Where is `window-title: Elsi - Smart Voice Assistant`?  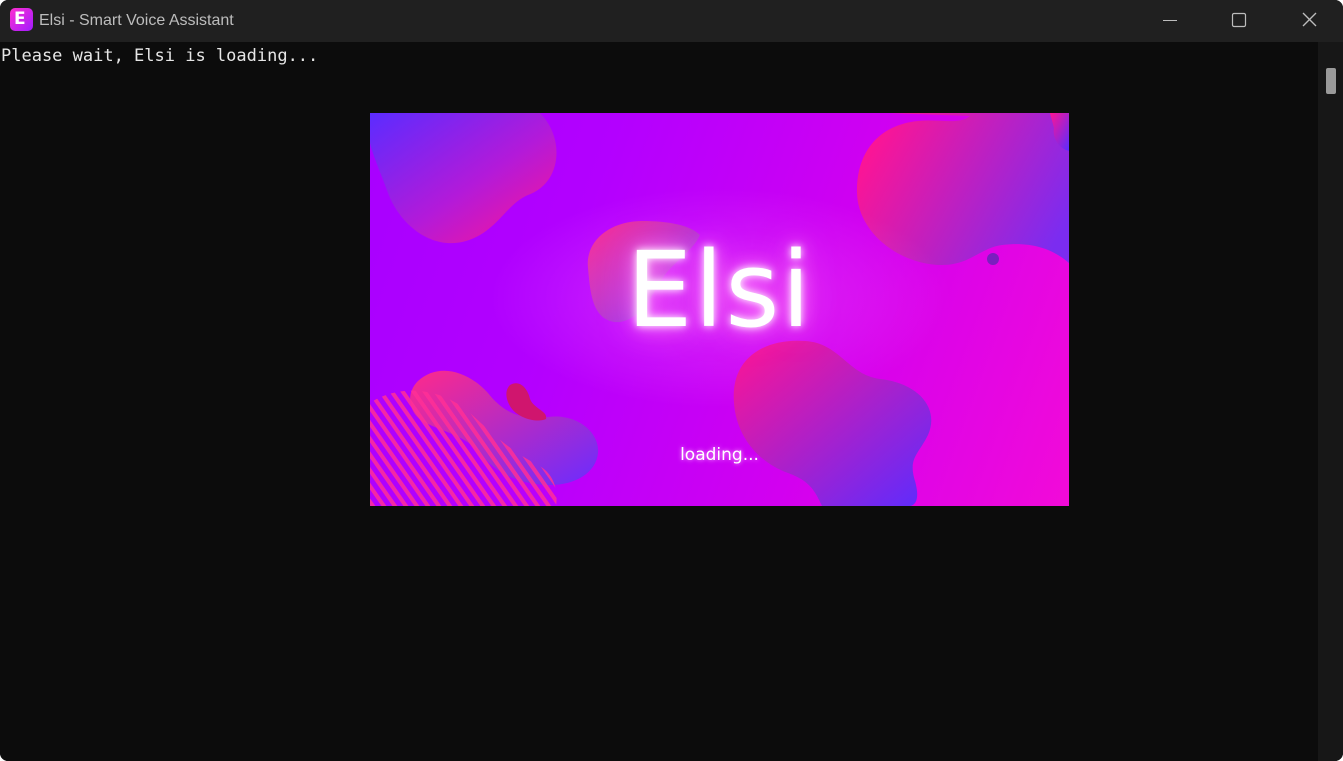
window-title: Elsi - Smart Voice Assistant is located at coordinates (136, 20).